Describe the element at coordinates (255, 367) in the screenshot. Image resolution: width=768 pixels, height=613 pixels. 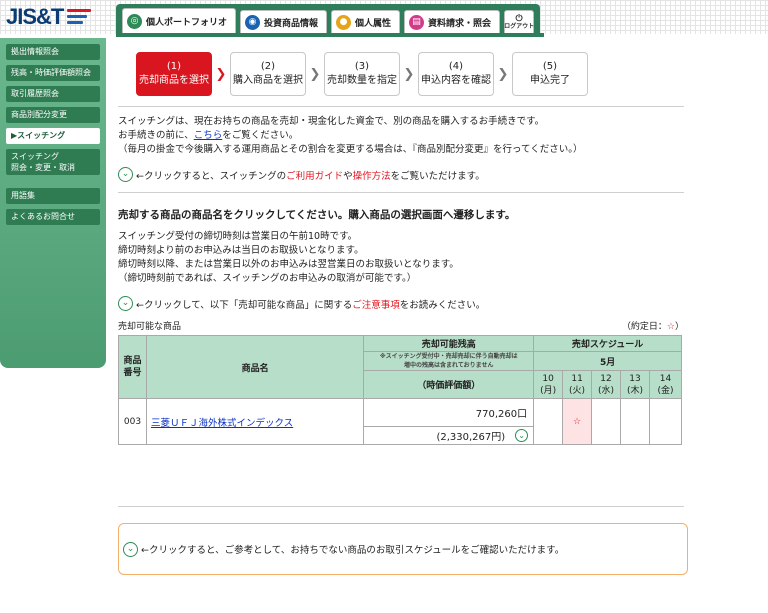
I see `col-header-name: 商品名` at that location.